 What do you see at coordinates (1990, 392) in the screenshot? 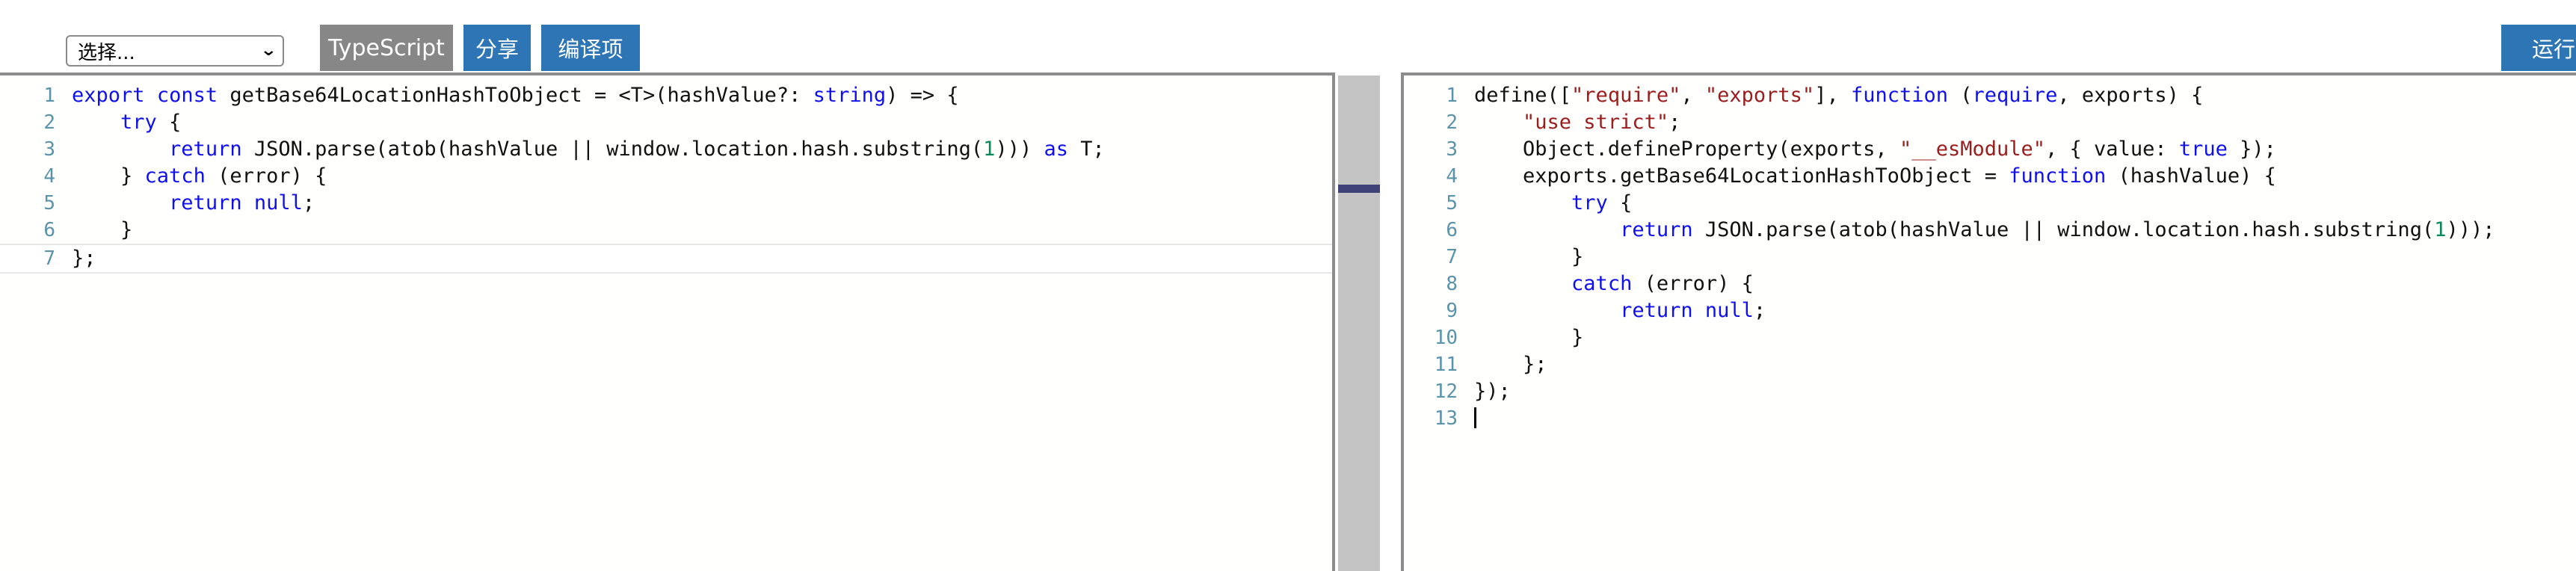
I see `code-line: 12});` at bounding box center [1990, 392].